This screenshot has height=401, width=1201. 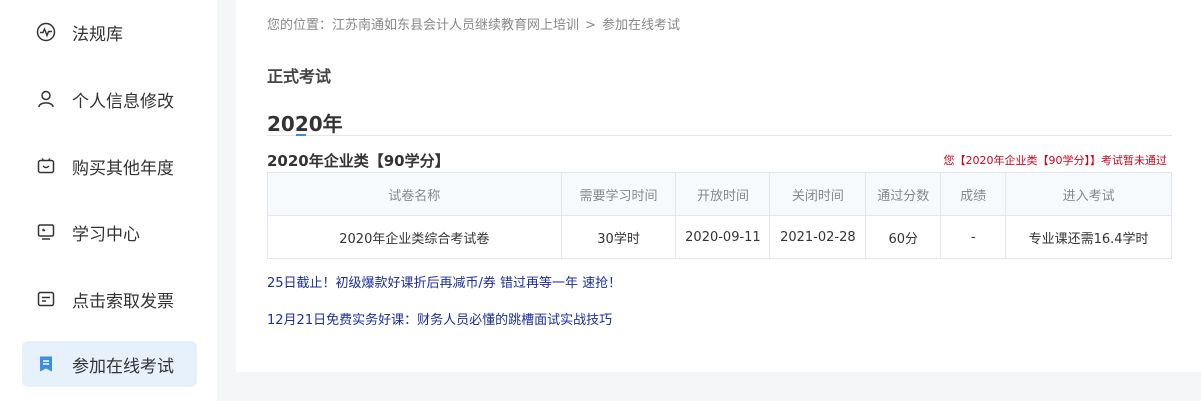 I want to click on pulse-icon, so click(x=46, y=32).